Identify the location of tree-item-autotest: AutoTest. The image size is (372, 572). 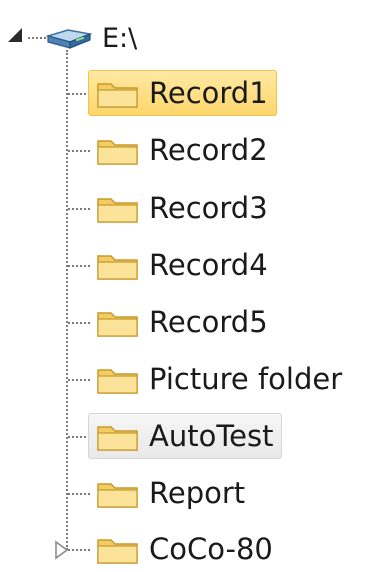
(185, 436).